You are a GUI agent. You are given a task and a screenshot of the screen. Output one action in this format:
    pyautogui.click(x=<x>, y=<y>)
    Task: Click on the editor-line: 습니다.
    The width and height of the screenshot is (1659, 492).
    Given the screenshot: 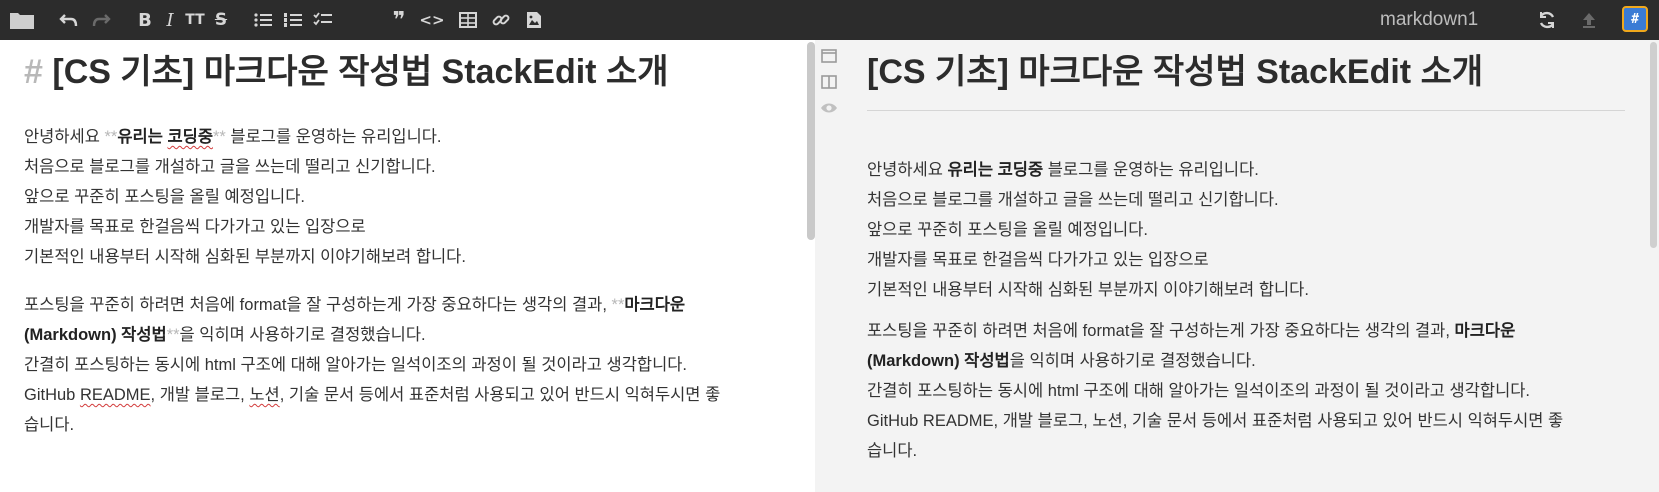 What is the action you would take?
    pyautogui.click(x=49, y=425)
    